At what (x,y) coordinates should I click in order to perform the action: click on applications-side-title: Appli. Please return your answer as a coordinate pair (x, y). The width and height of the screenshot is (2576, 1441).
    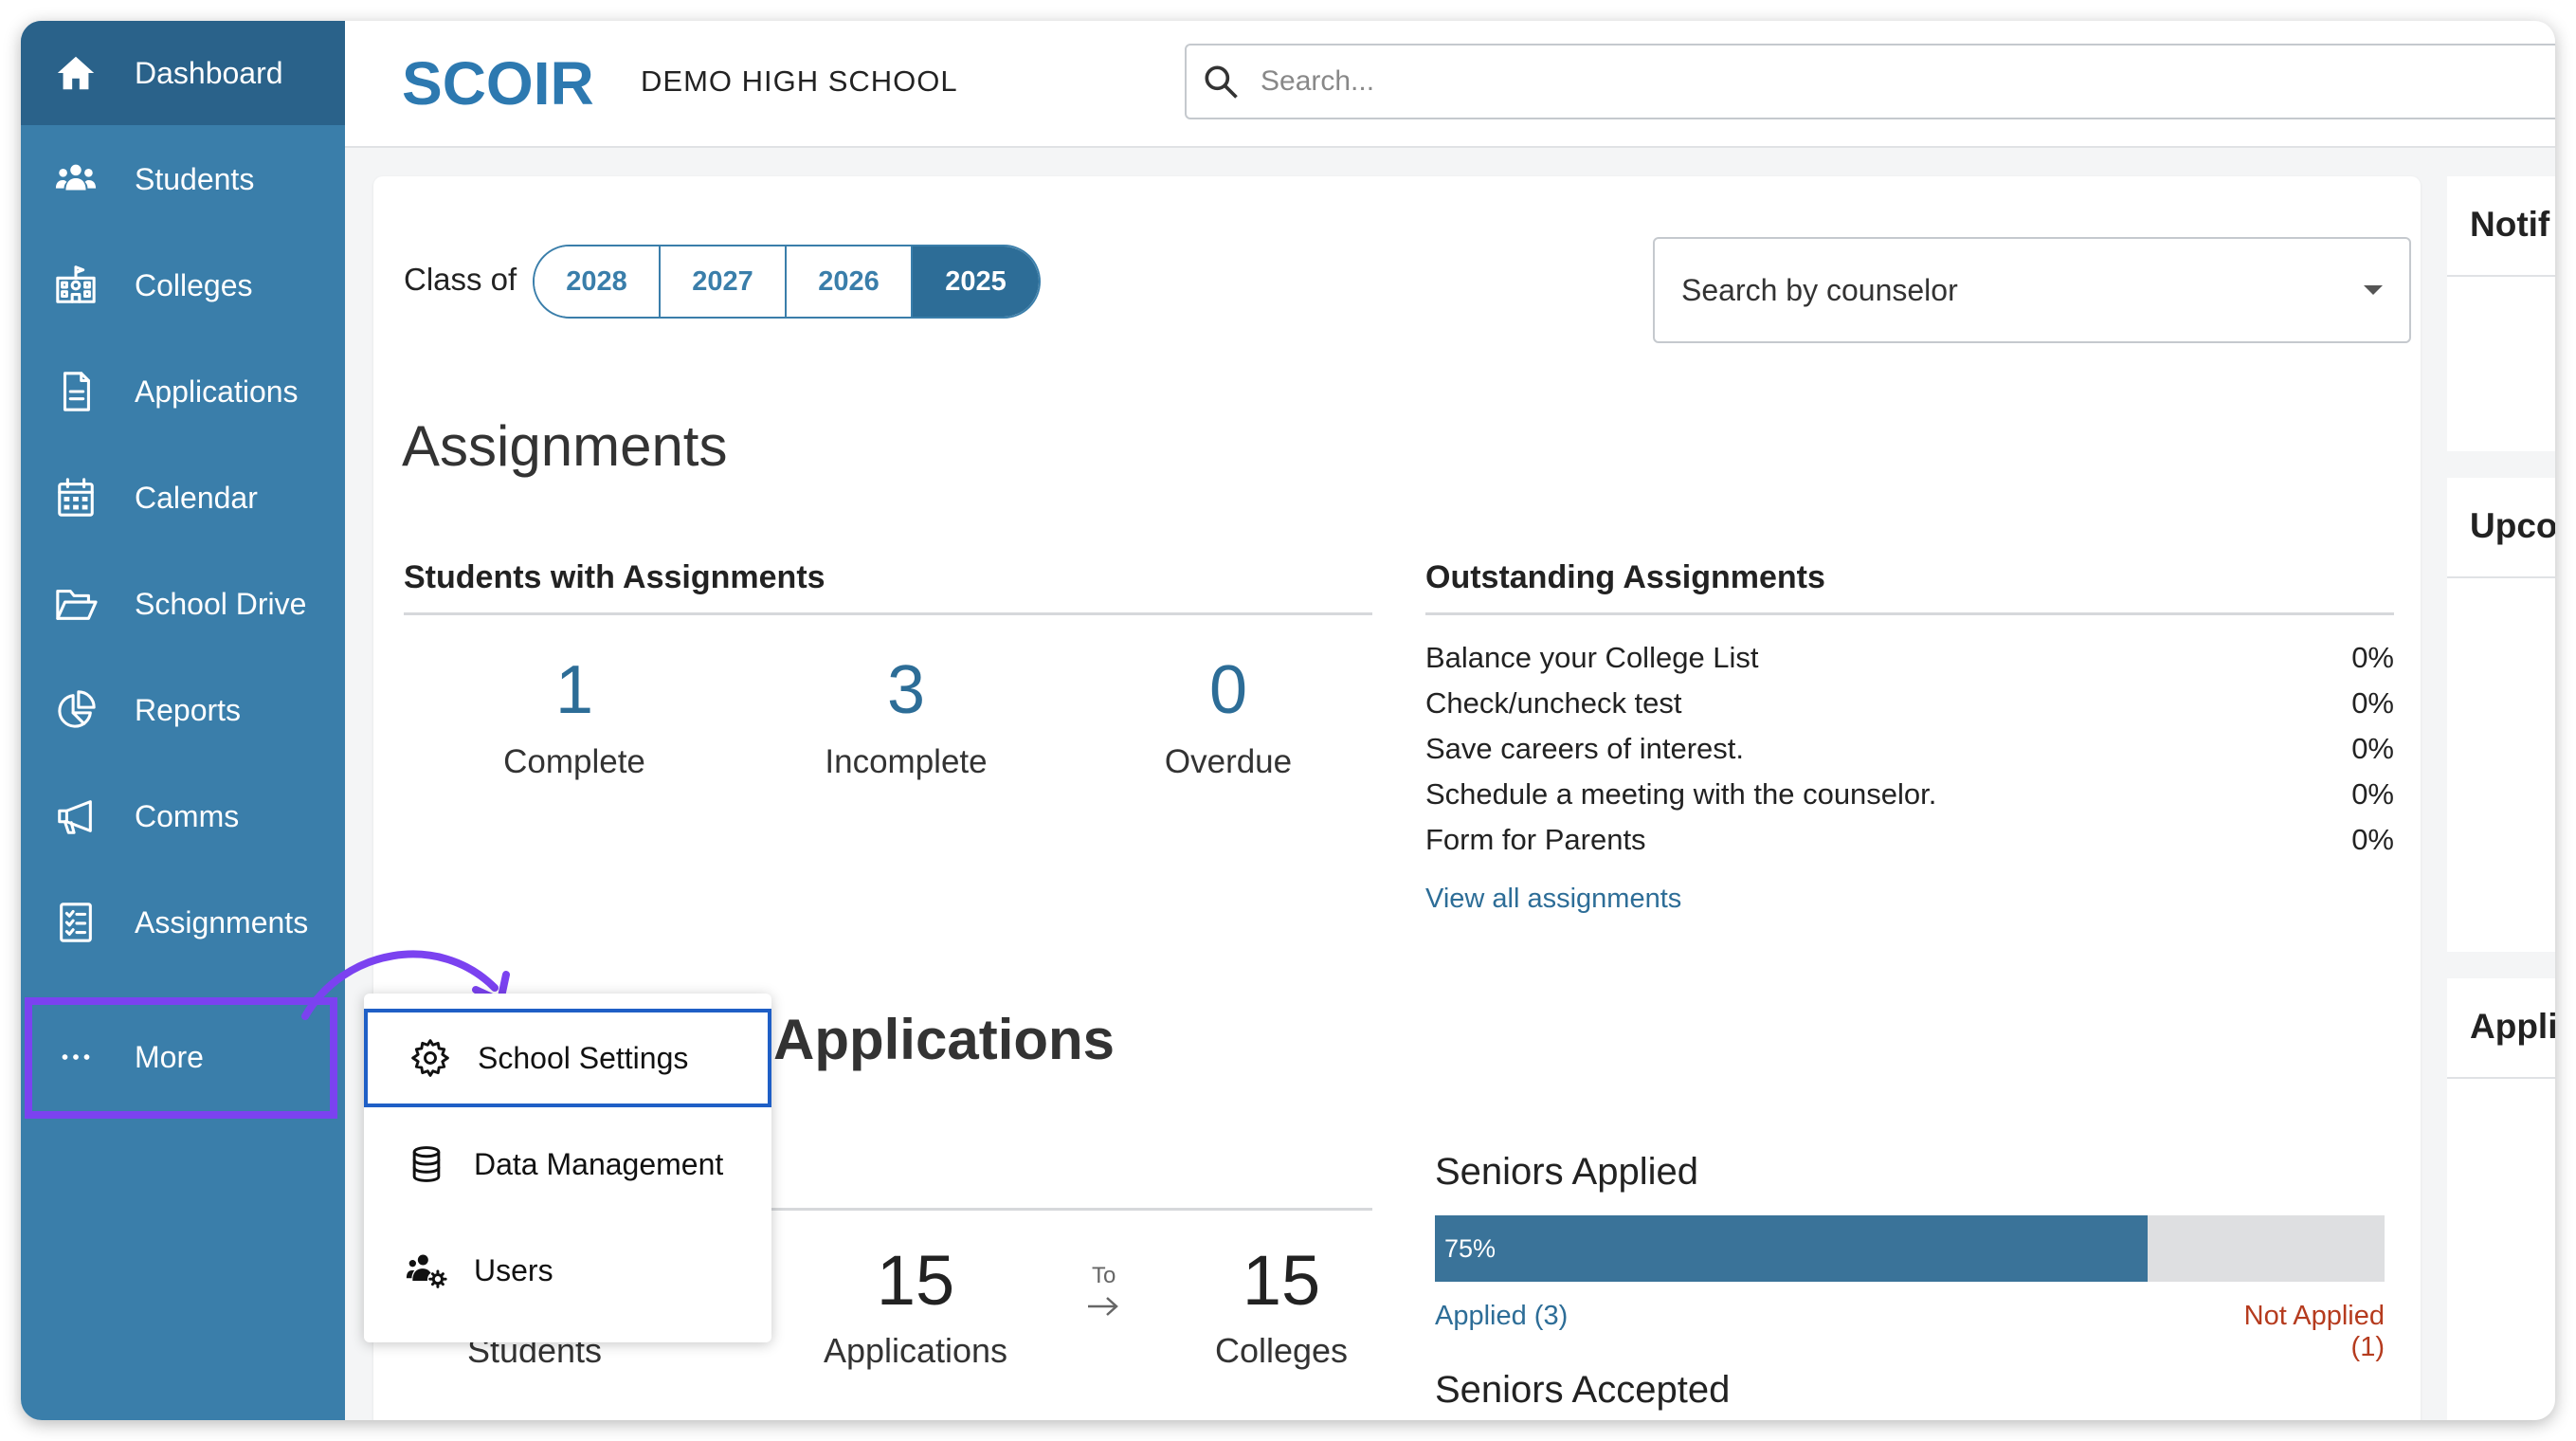
    Looking at the image, I should click on (2512, 1026).